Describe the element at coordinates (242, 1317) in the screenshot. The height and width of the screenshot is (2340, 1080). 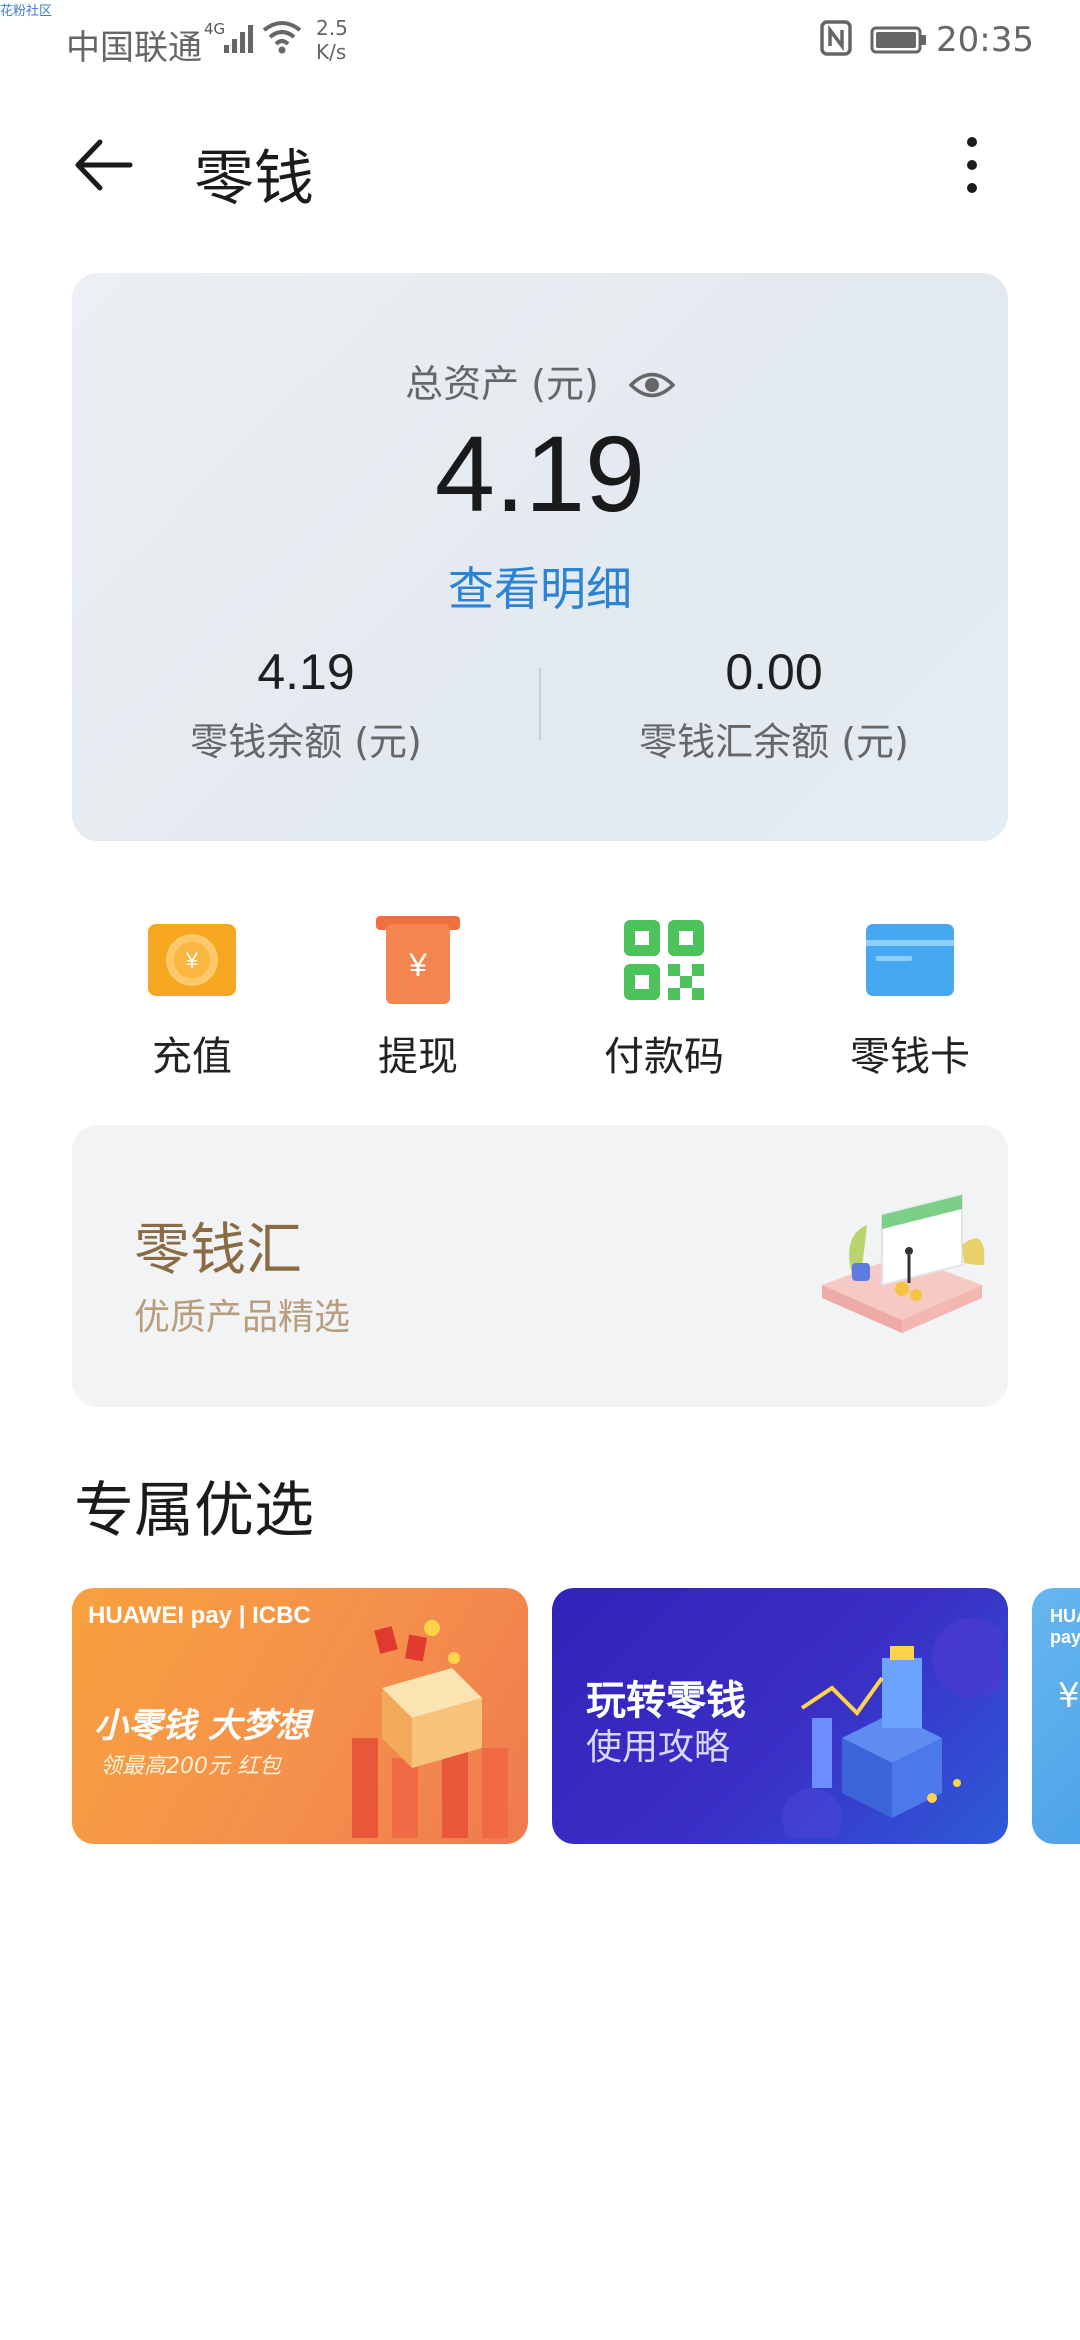
I see `lingqianhui-subtitle: 优质产品精选` at that location.